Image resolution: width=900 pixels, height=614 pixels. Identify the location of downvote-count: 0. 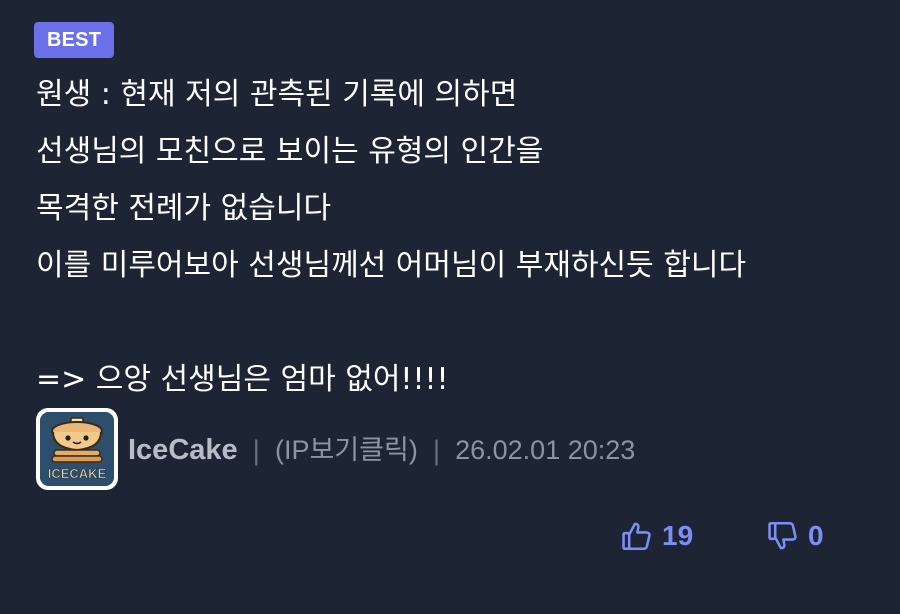
(816, 535).